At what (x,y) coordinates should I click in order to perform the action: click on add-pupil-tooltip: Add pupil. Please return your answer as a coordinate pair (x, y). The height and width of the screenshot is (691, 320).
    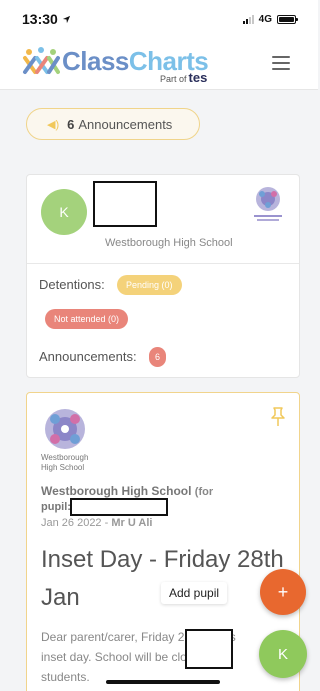
    Looking at the image, I should click on (194, 593).